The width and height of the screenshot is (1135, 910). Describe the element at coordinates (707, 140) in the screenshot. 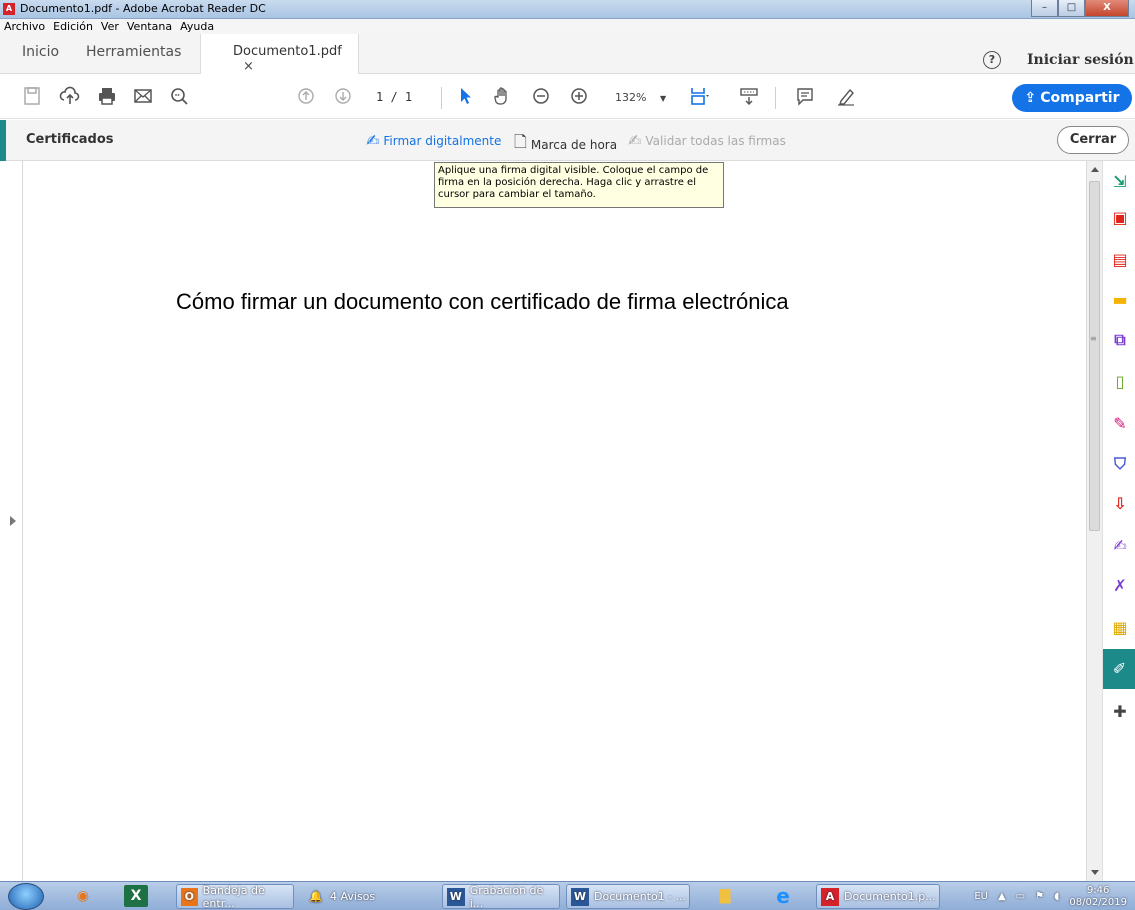

I see `validate-all-button: ✍ Validar todas las firmas` at that location.